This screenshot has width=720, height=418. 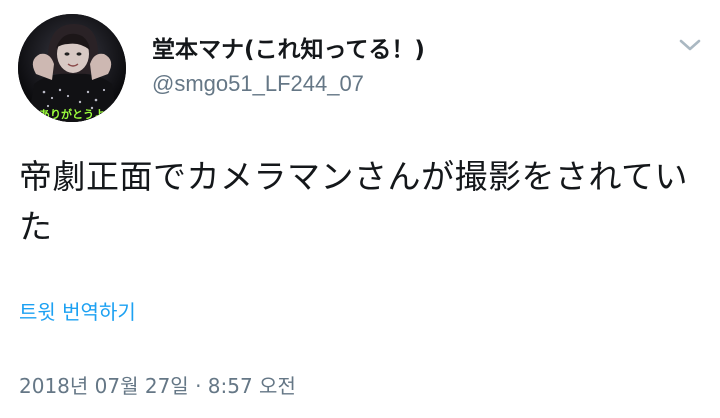 I want to click on avatar: ありがとうよ, so click(x=72, y=68).